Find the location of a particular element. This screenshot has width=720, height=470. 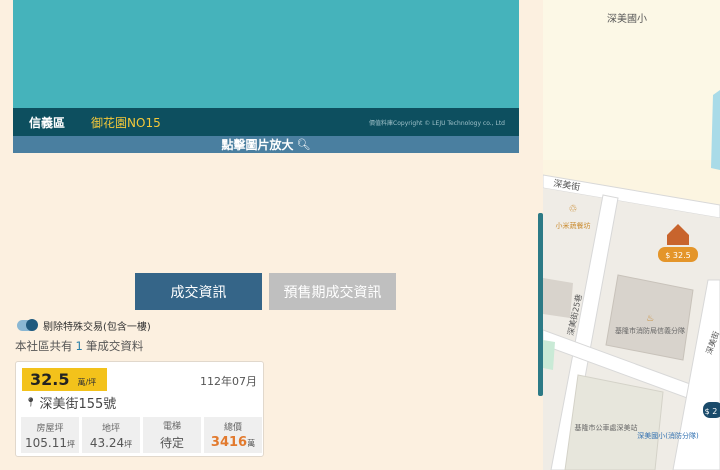

deal-date: 112年07月 is located at coordinates (228, 381).